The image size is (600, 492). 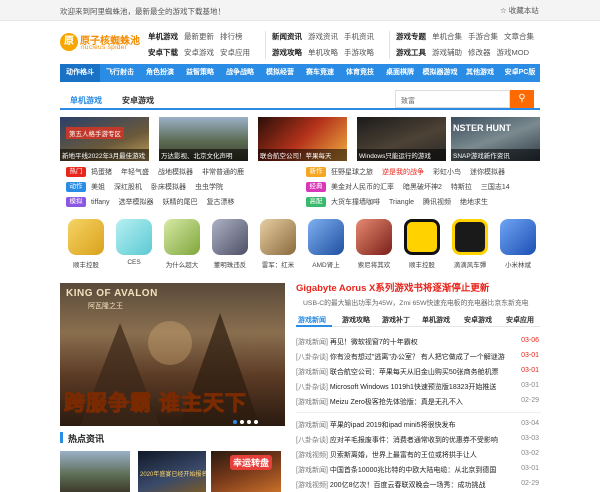 I want to click on nav-link: 手机资讯, so click(x=359, y=36).